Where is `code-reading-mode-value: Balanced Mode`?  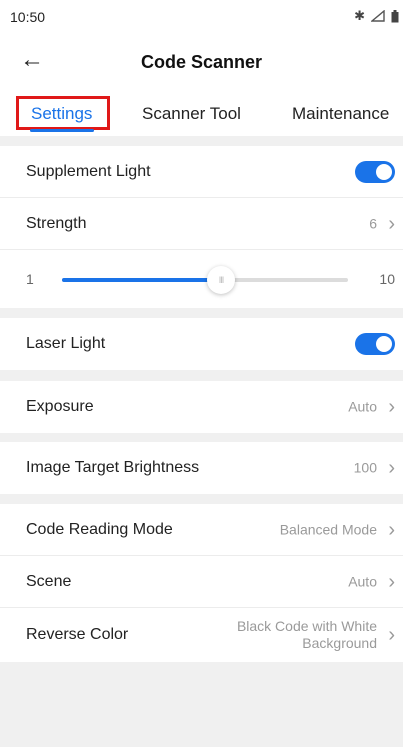
code-reading-mode-value: Balanced Mode is located at coordinates (328, 529).